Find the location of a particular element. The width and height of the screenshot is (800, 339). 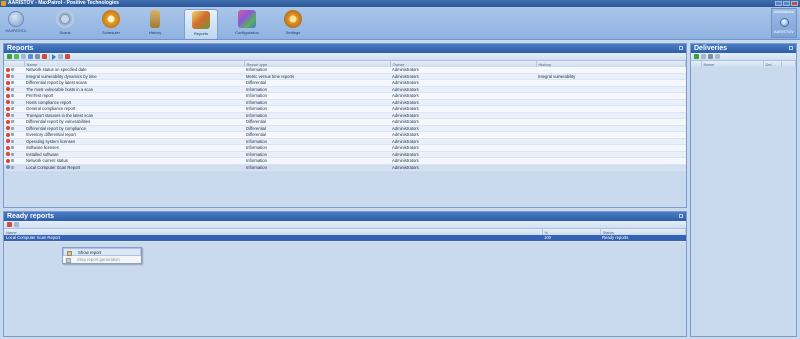

delete-ready-report-icon is located at coordinates (9, 224).